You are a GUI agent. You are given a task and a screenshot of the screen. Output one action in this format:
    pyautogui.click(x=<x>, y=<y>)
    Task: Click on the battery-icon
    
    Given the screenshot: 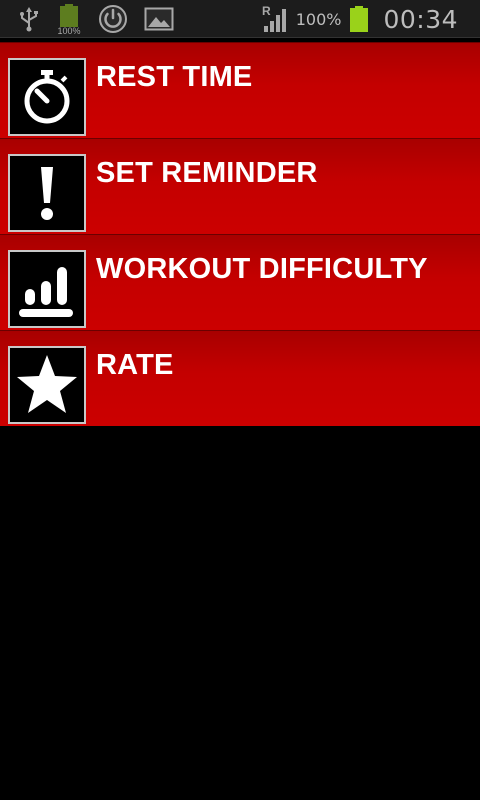 What is the action you would take?
    pyautogui.click(x=359, y=19)
    